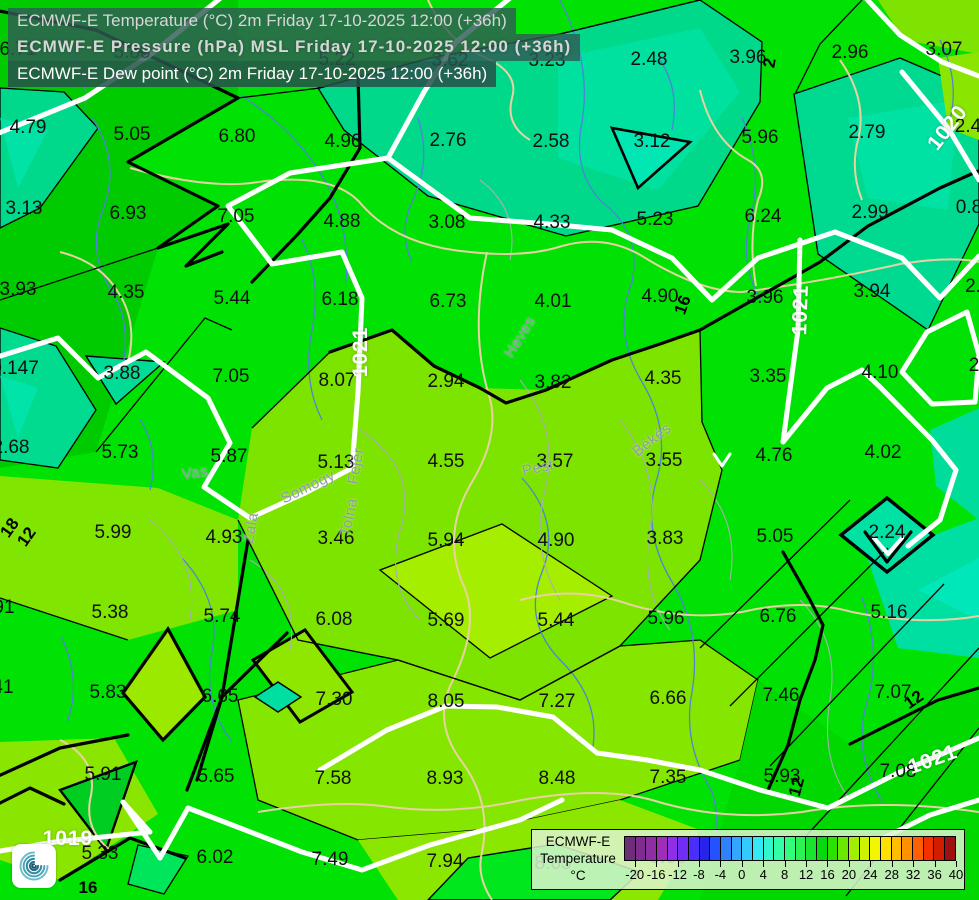 The height and width of the screenshot is (900, 979). I want to click on colorbar-tick-label: 16, so click(827, 874).